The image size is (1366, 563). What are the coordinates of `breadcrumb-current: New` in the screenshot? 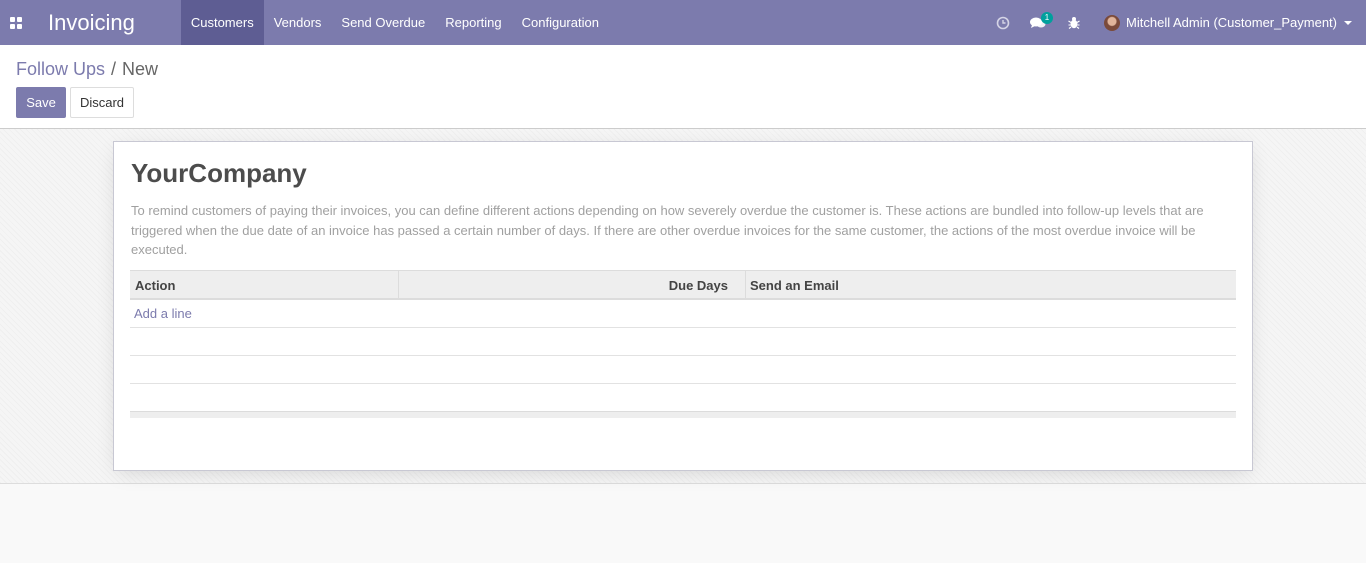 It's located at (140, 69).